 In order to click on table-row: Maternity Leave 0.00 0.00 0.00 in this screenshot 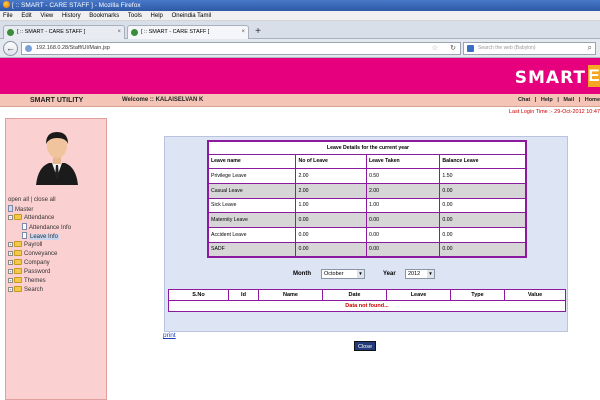, I will do `click(367, 220)`.